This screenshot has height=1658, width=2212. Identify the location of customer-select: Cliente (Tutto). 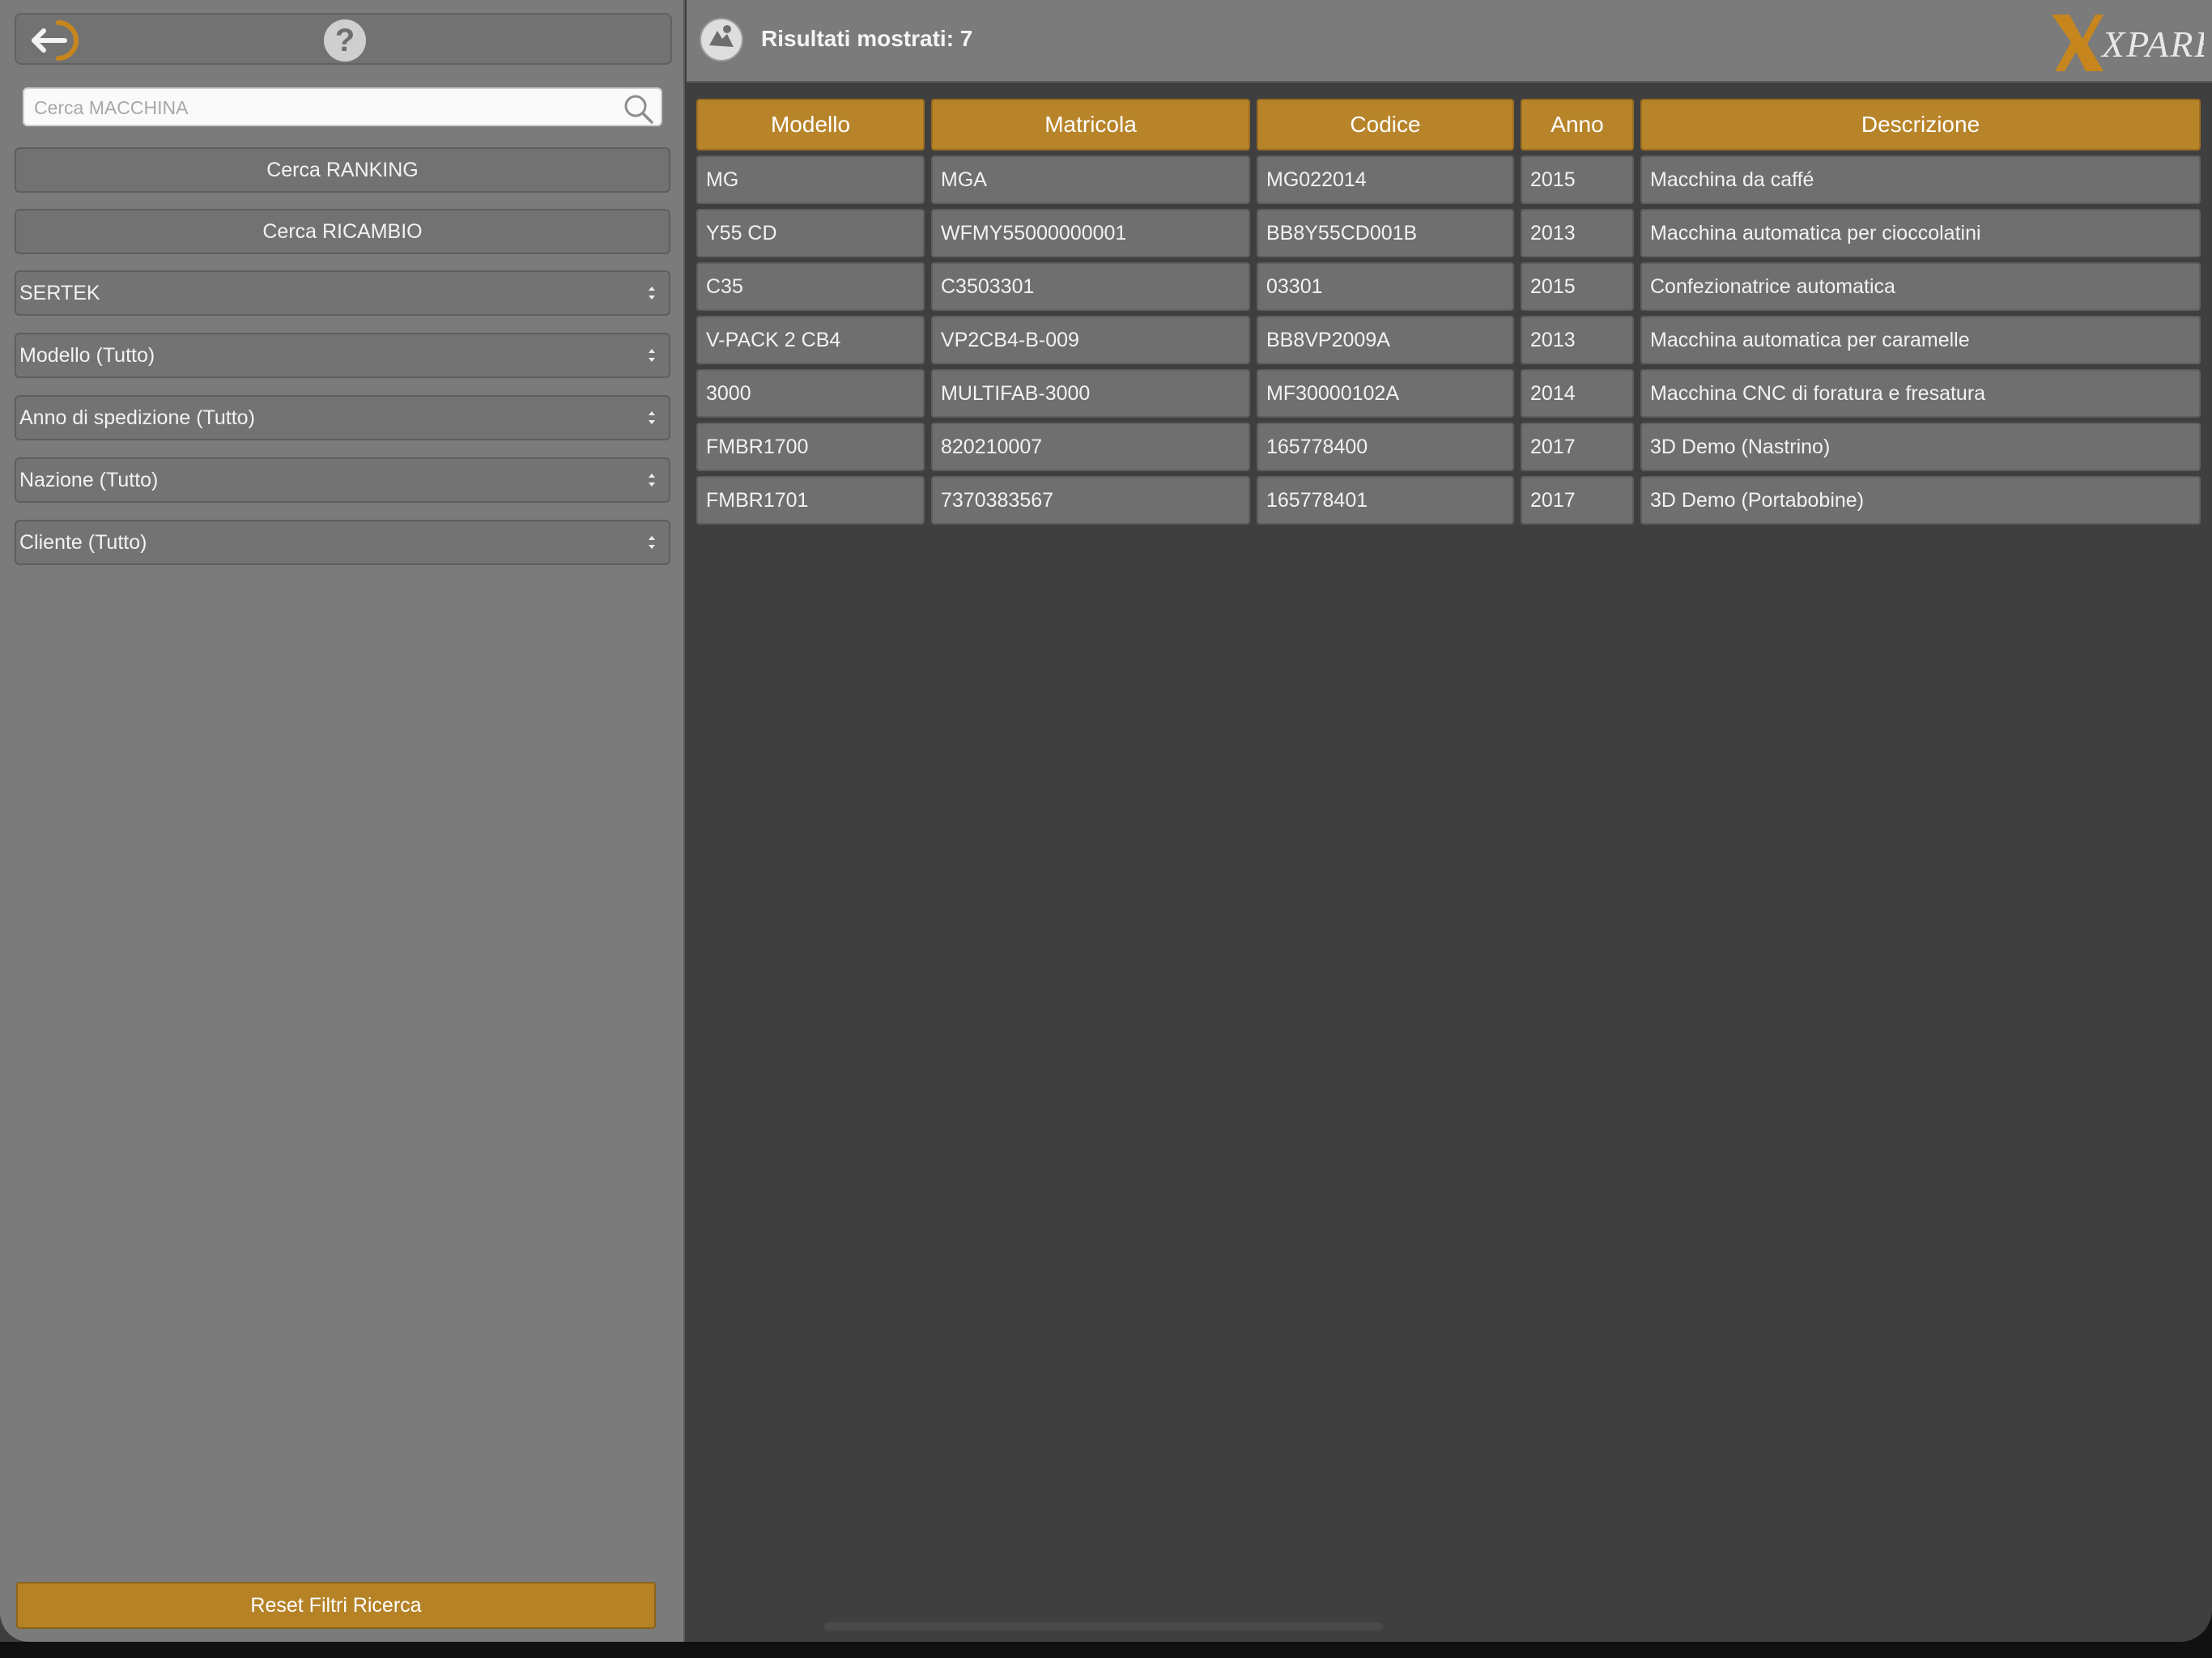
(343, 542).